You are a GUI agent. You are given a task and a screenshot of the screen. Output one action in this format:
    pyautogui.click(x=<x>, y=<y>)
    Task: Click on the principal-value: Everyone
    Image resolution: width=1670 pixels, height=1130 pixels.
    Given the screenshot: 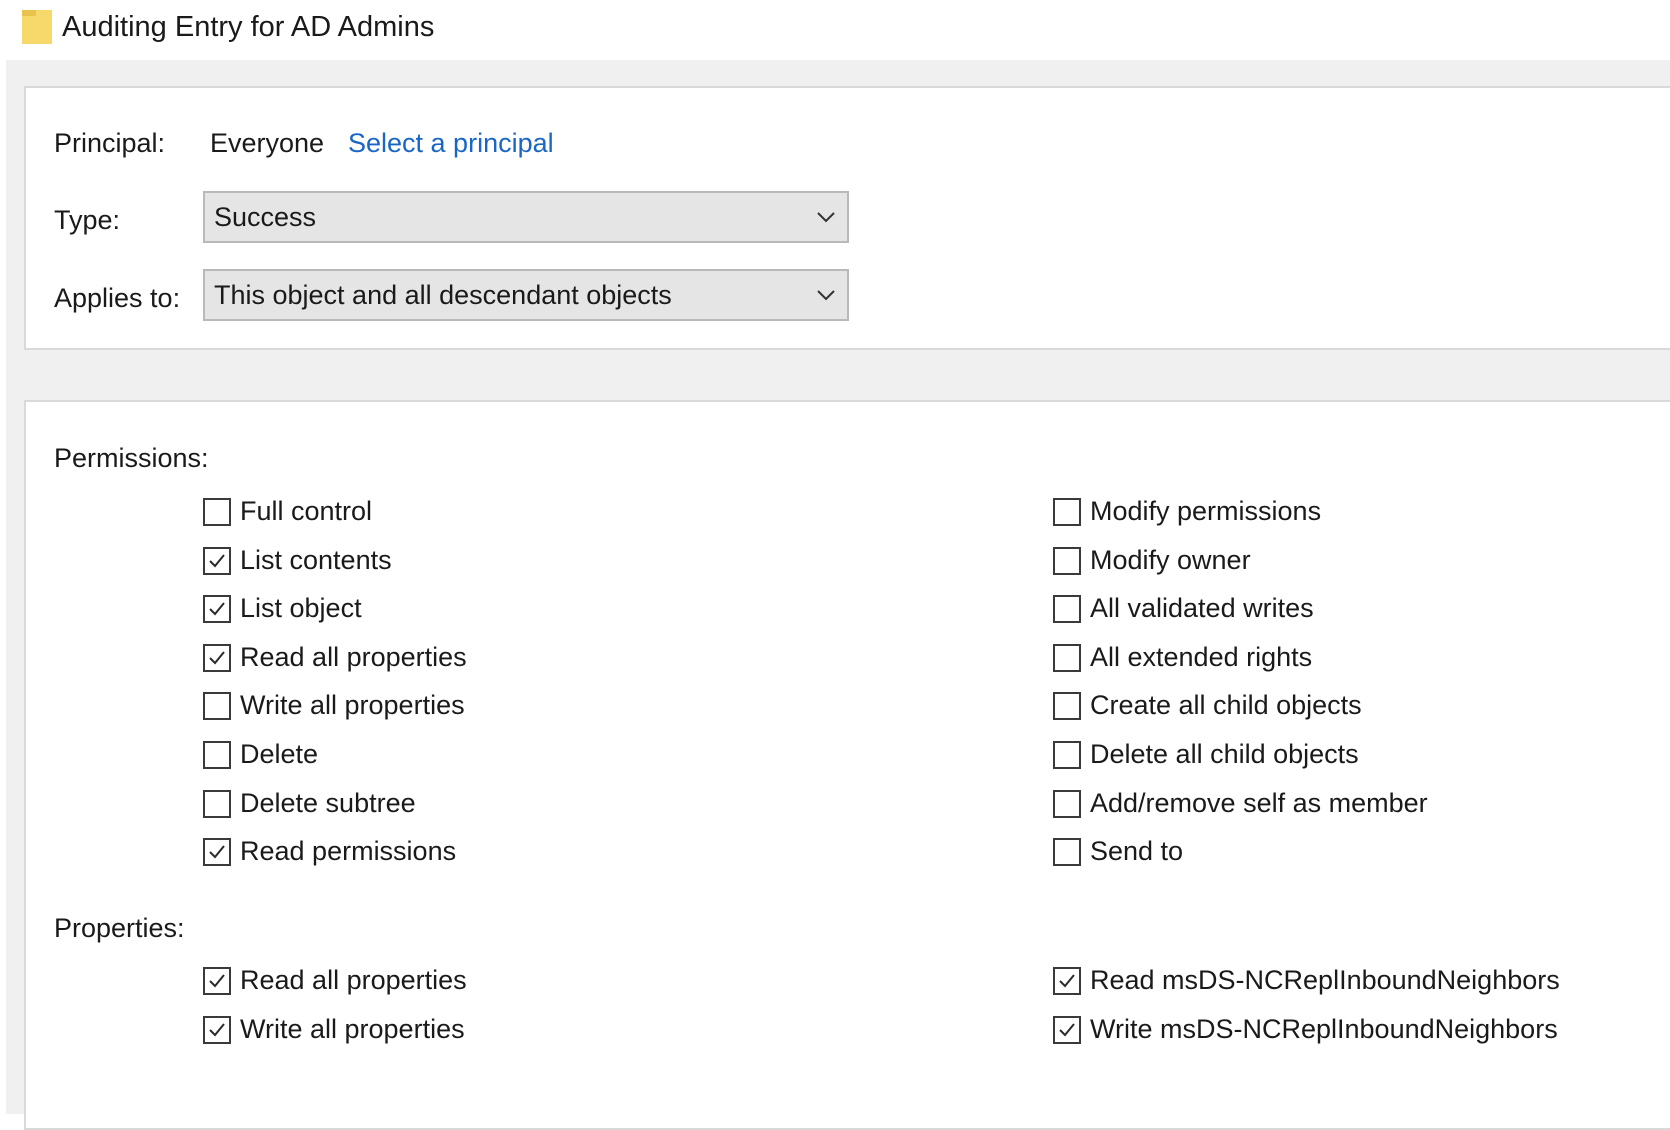 What is the action you would take?
    pyautogui.click(x=267, y=143)
    